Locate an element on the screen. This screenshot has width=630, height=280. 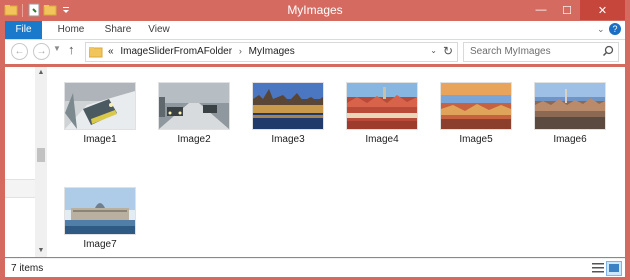
navigation-pane-scrollbar: ▲ ▼ is located at coordinates (41, 162).